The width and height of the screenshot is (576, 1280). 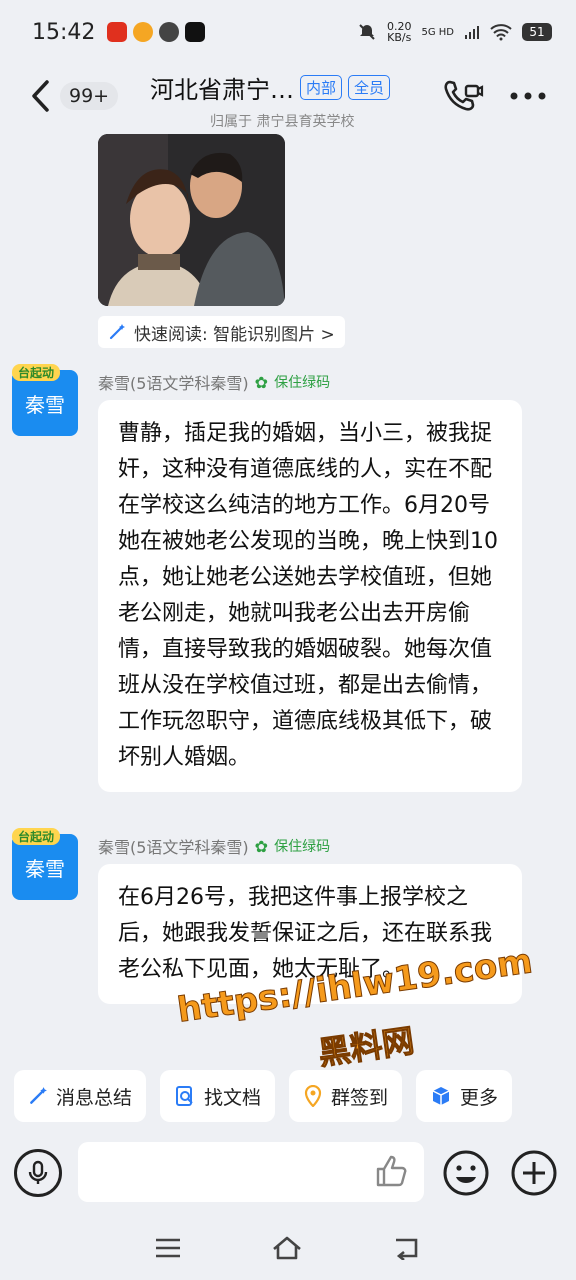 I want to click on add-attachment-button, so click(x=534, y=1173).